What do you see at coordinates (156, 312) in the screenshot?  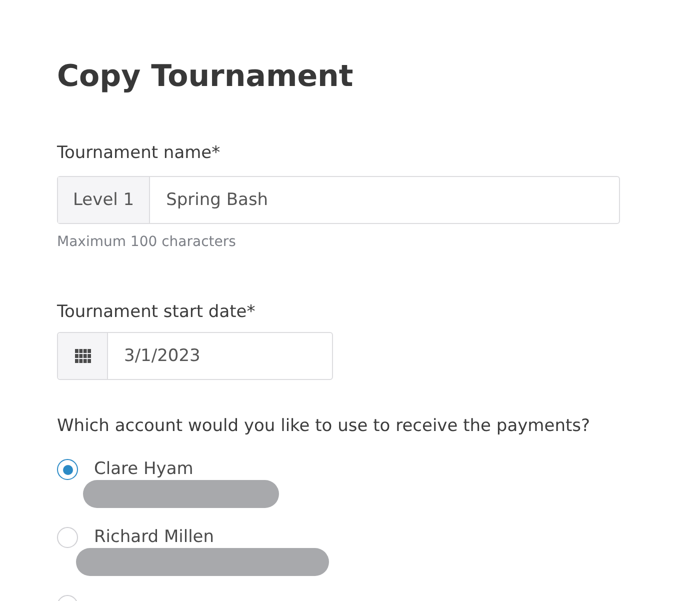 I see `field-label: Tournament start date*` at bounding box center [156, 312].